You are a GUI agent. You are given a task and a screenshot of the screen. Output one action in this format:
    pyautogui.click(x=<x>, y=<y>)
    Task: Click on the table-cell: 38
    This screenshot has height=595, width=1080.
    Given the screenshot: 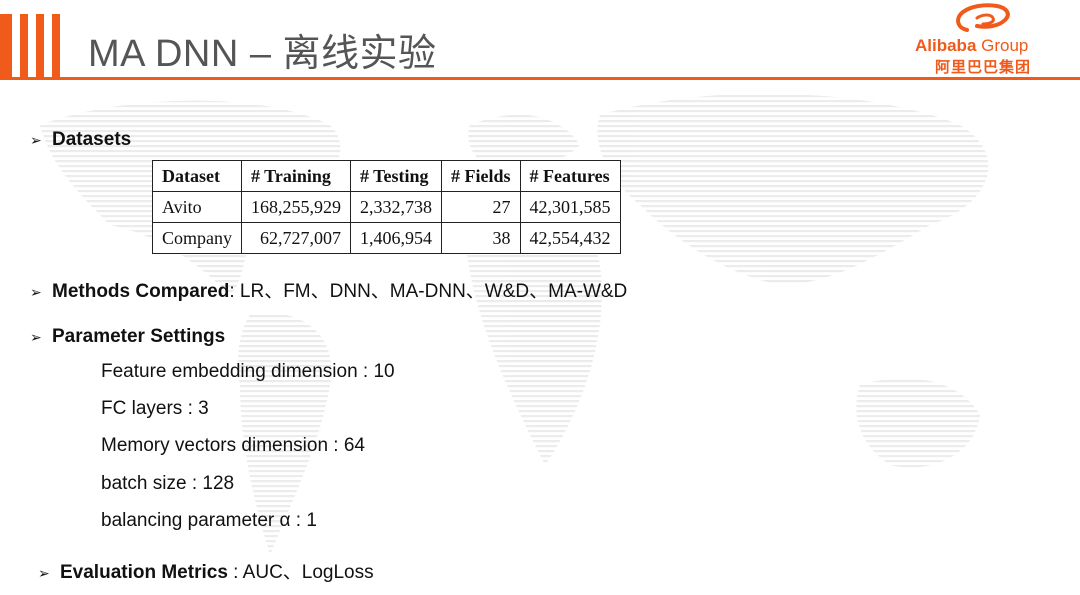 What is the action you would take?
    pyautogui.click(x=481, y=238)
    